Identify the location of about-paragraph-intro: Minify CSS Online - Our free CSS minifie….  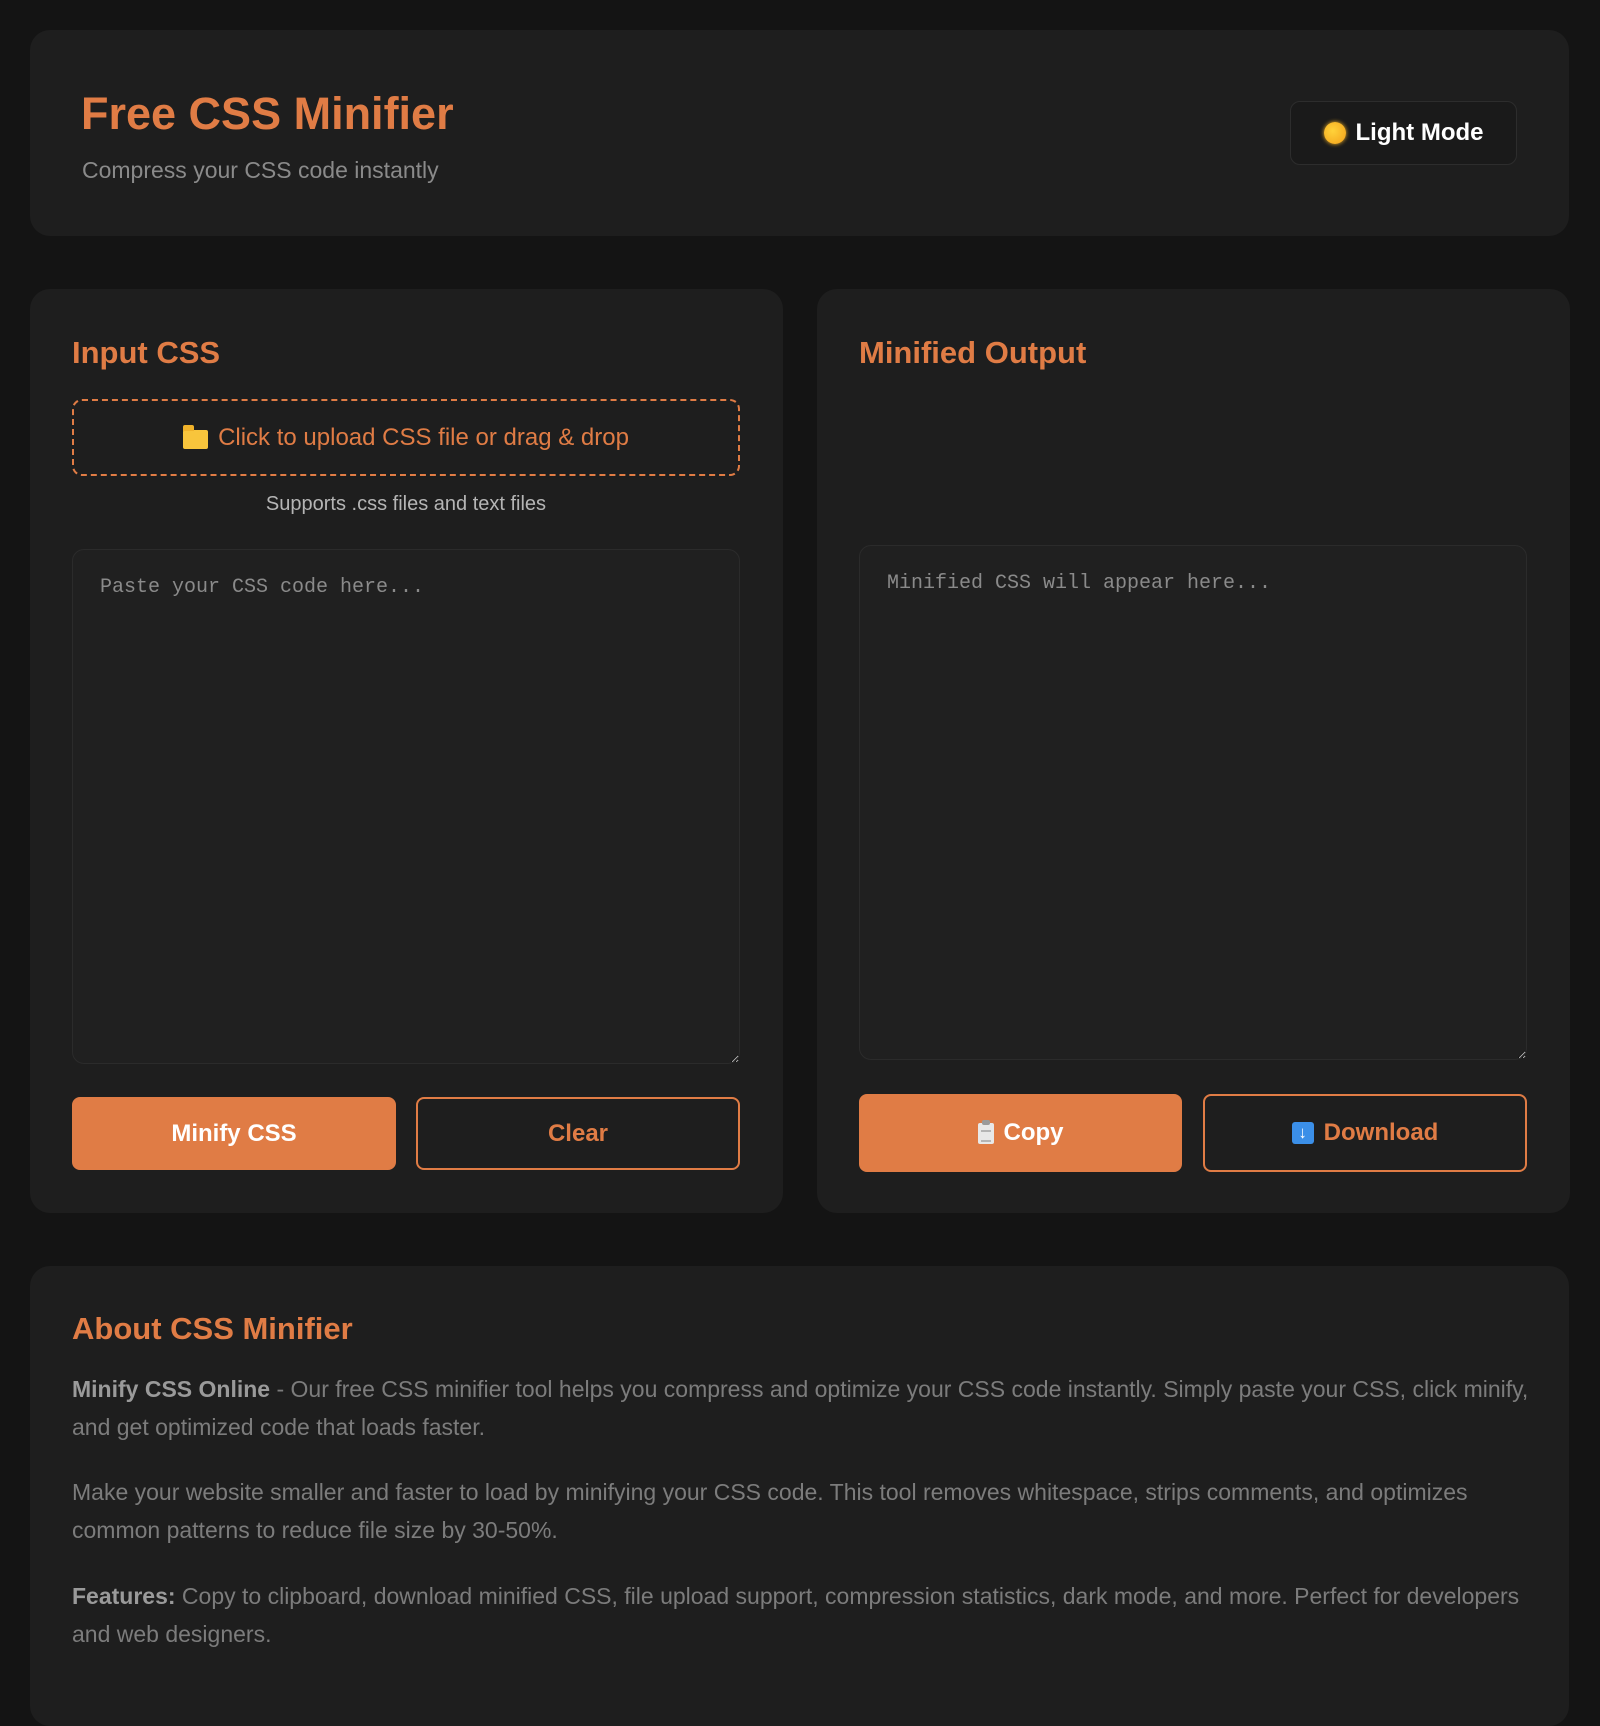
(802, 1408).